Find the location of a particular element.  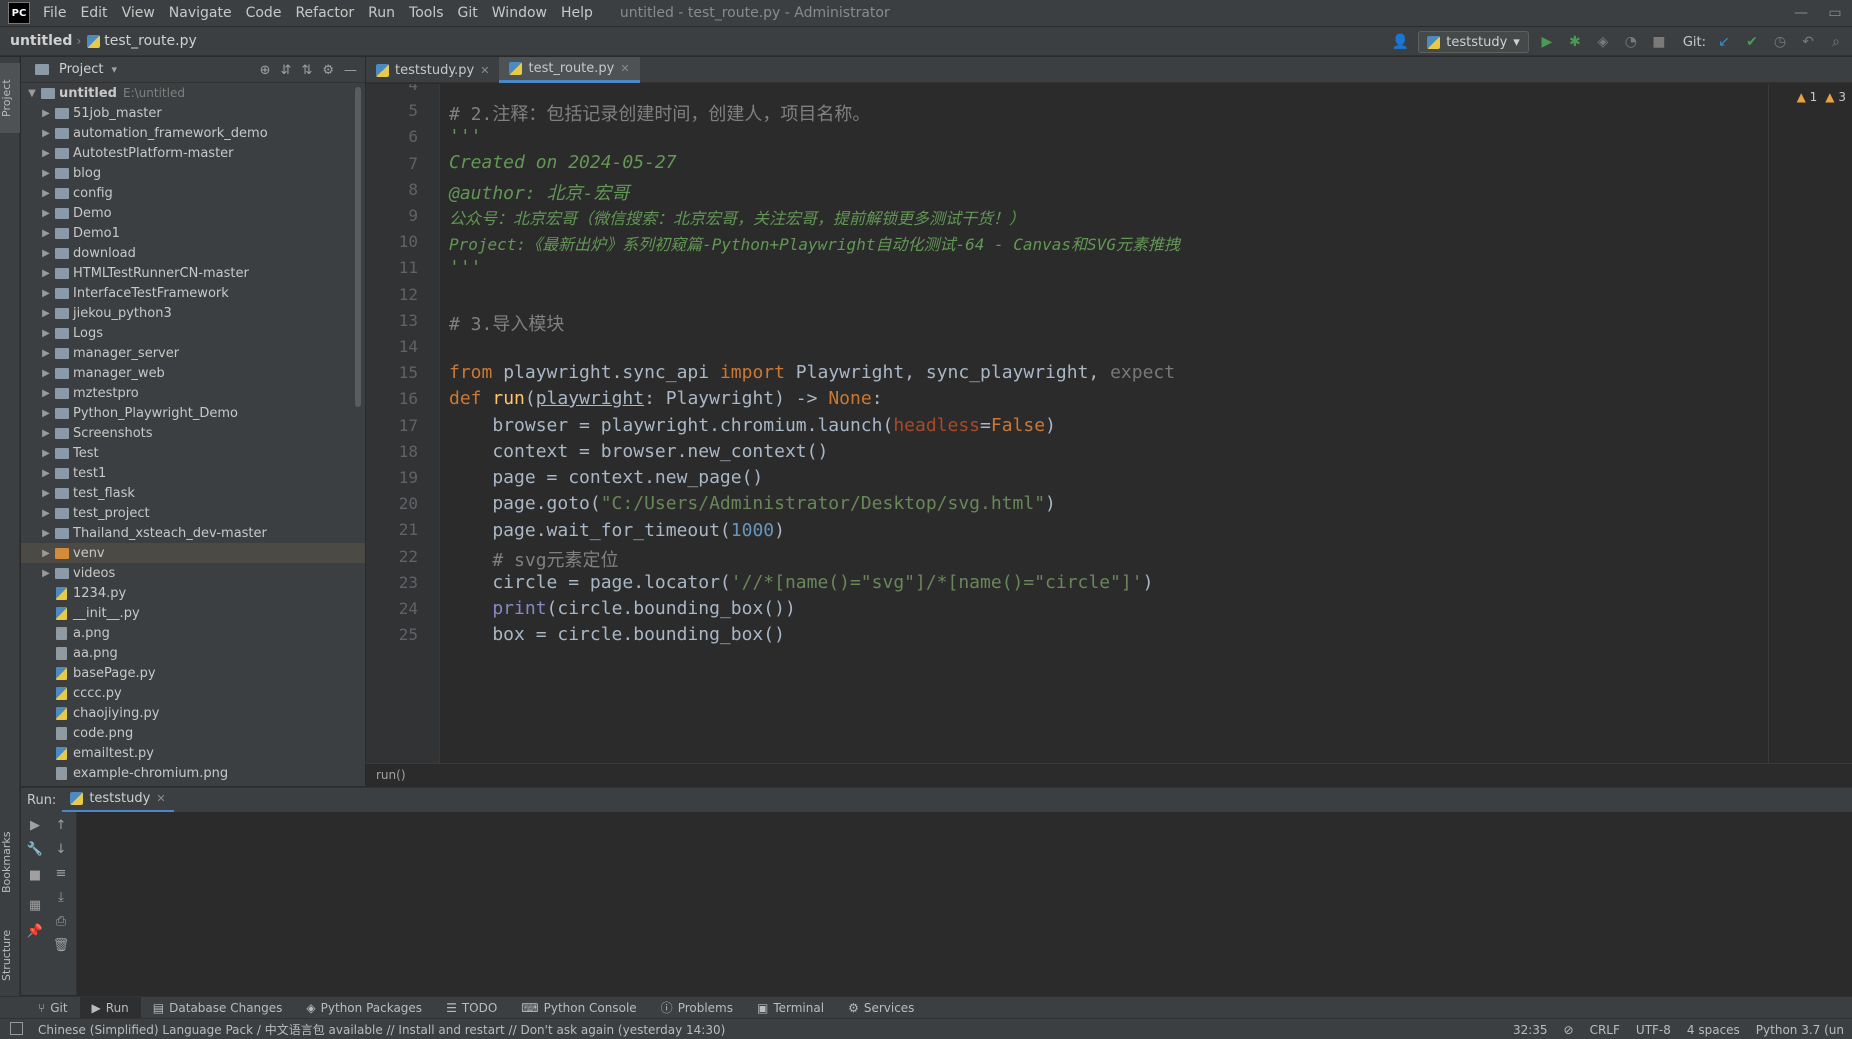

breadcrumb-file: test_route.py is located at coordinates (150, 41).